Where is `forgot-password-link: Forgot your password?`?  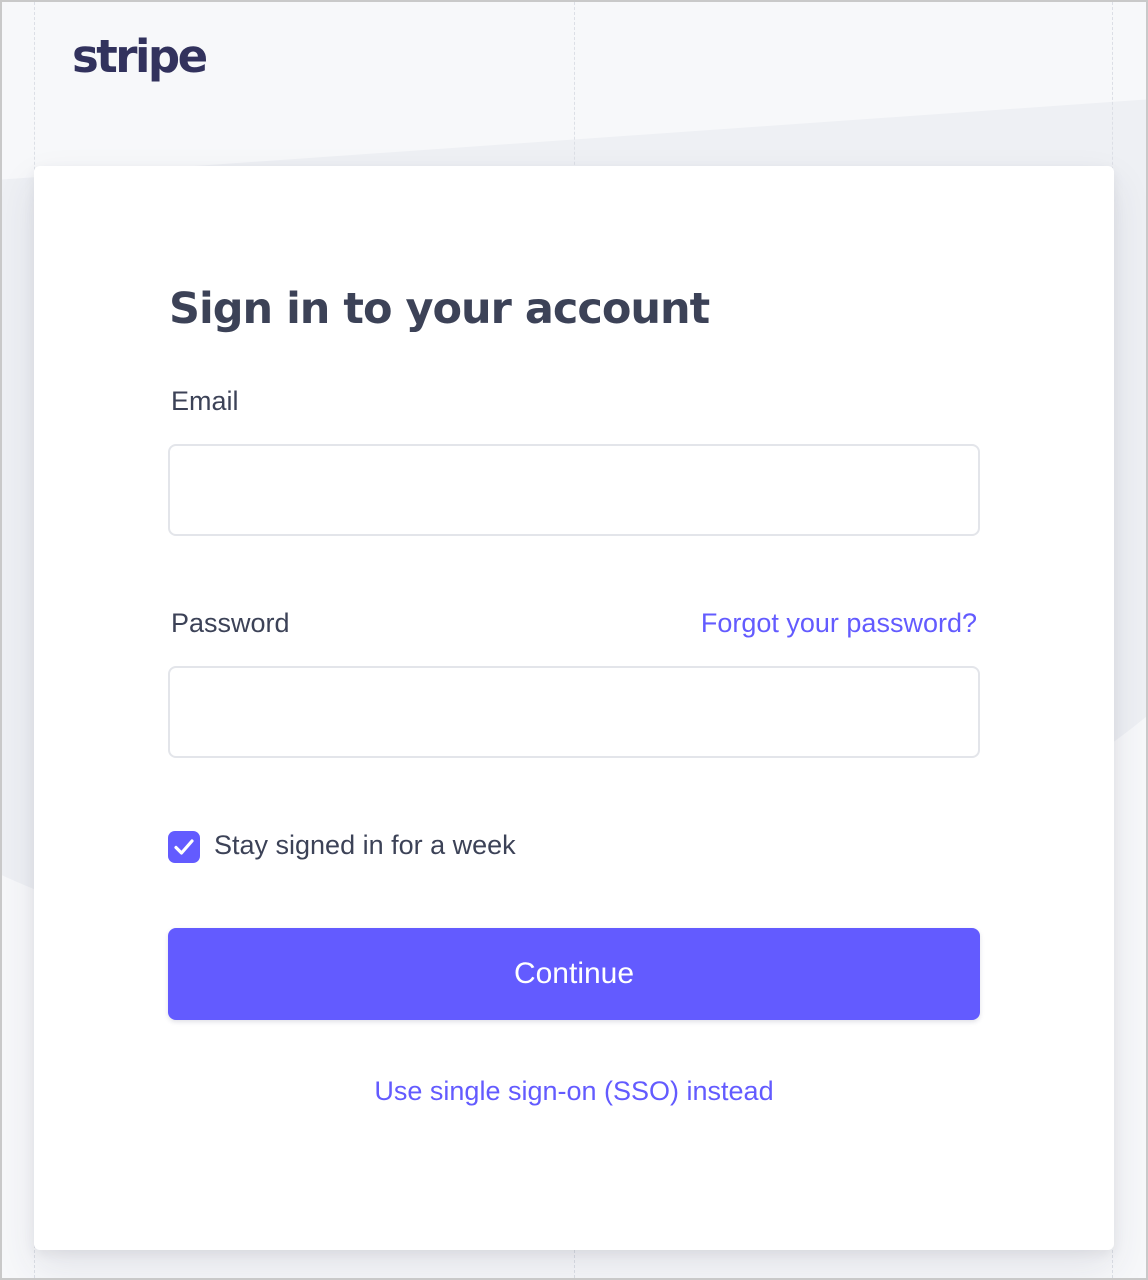 forgot-password-link: Forgot your password? is located at coordinates (839, 623).